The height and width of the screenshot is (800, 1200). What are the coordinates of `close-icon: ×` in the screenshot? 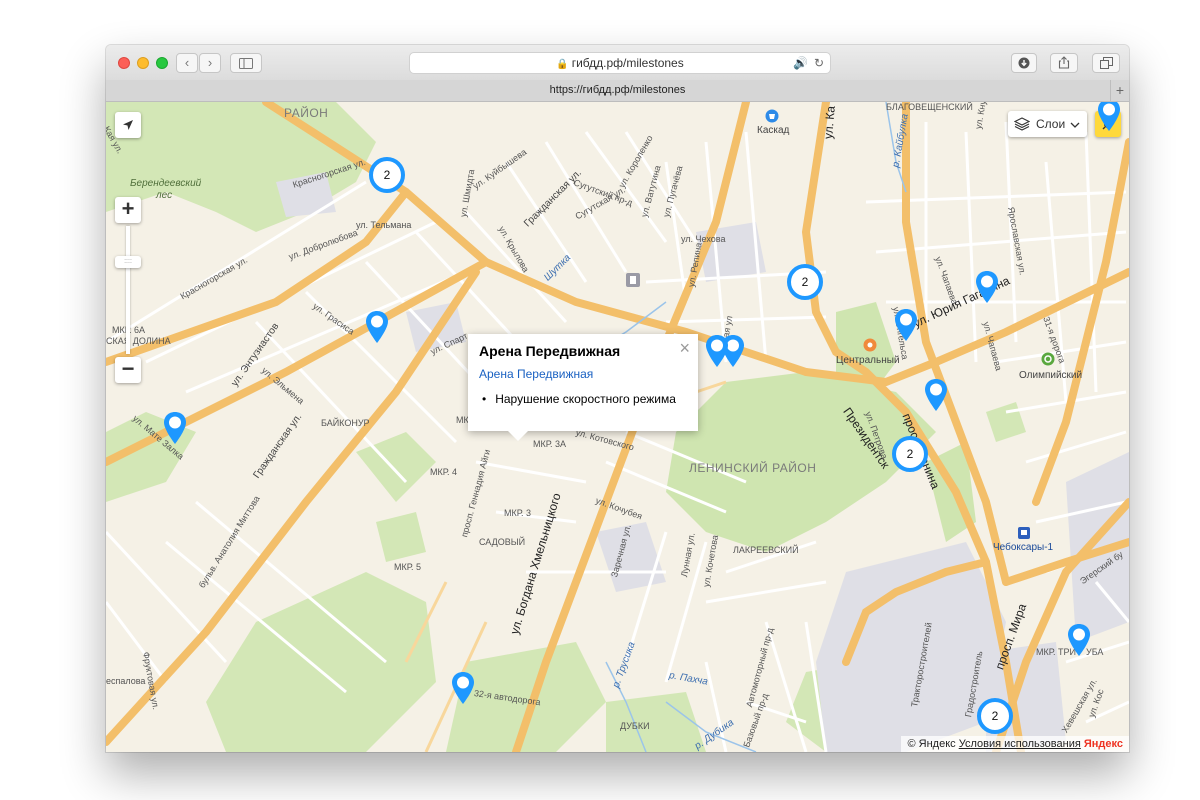 It's located at (684, 348).